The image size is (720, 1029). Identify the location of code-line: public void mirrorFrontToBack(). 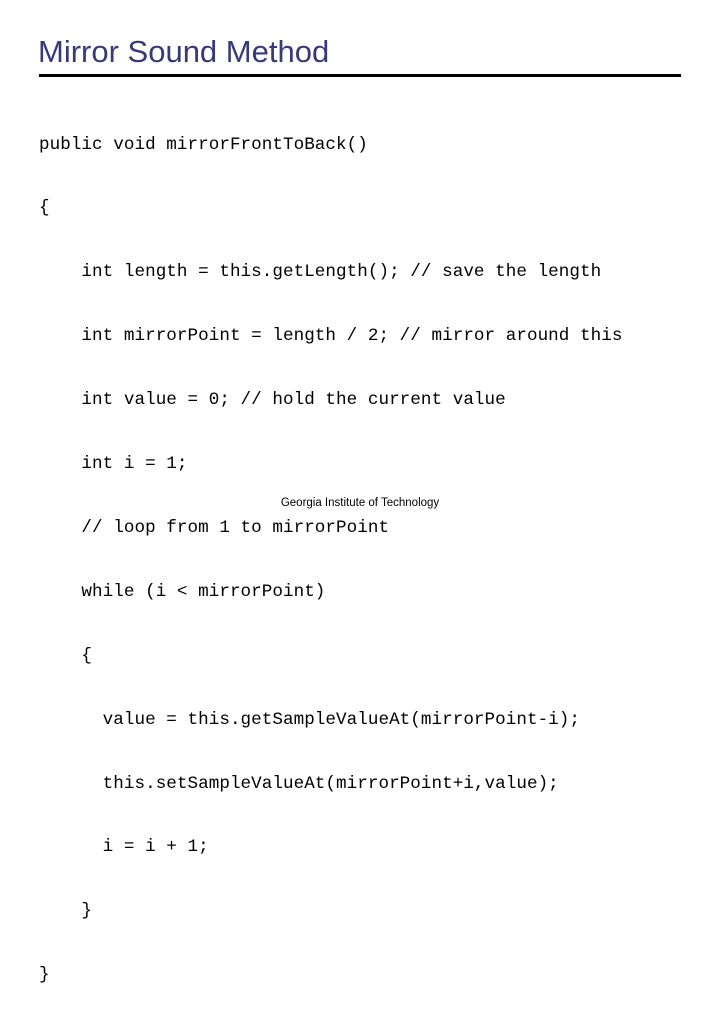
(203, 144).